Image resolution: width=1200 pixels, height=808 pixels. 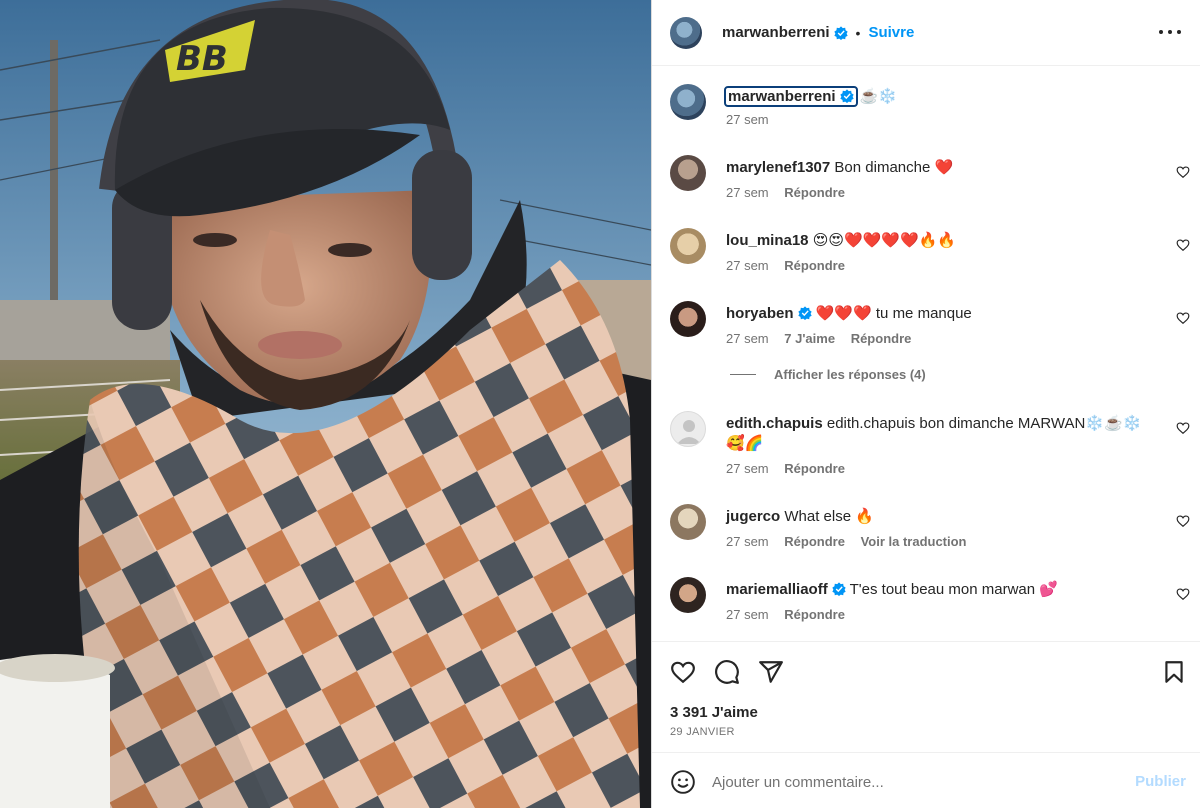 I want to click on caption-time: 27 sem, so click(x=747, y=119).